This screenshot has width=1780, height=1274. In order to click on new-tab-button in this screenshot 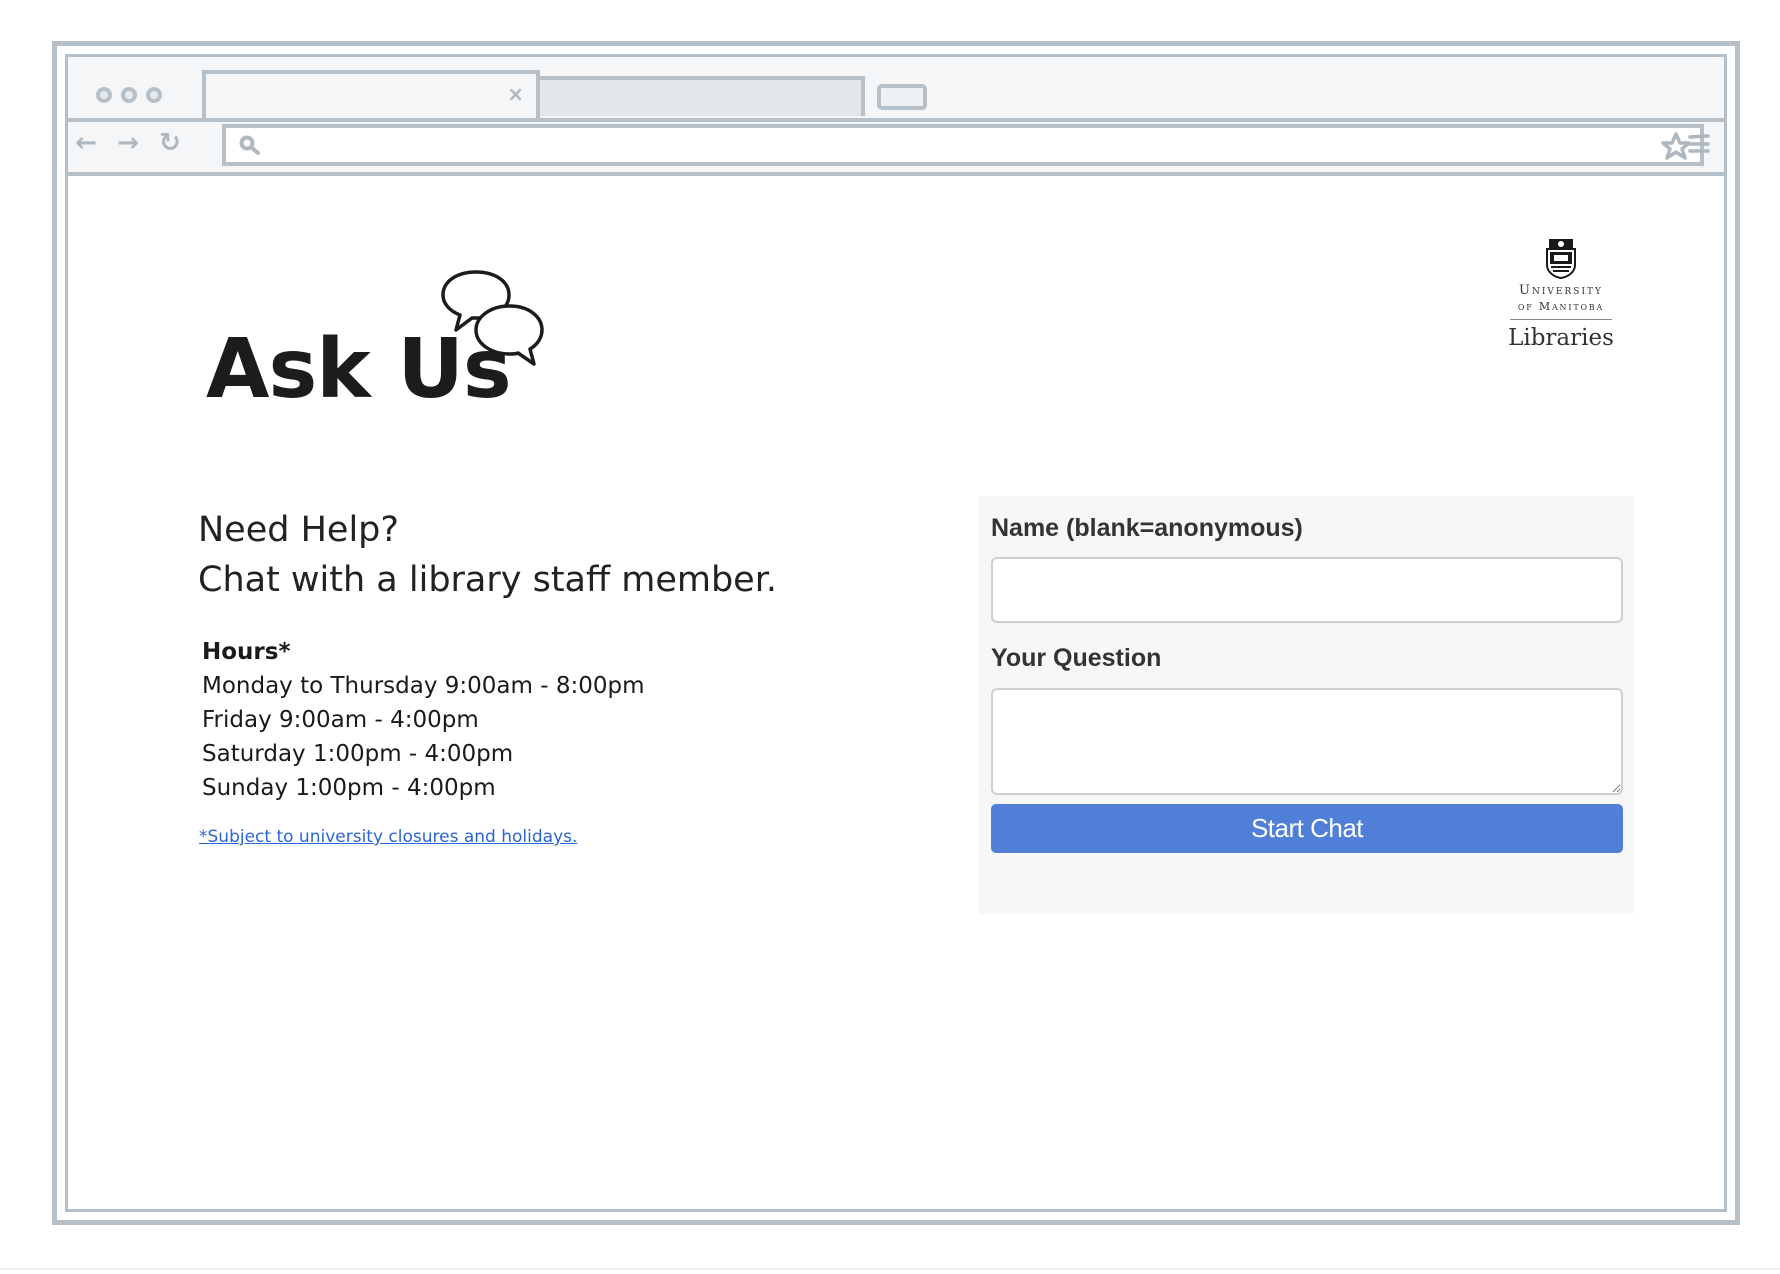, I will do `click(902, 97)`.